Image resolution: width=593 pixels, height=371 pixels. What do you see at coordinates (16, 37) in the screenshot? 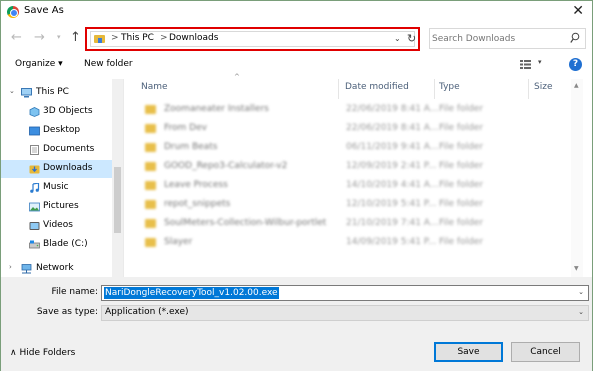
I see `back-arrow-icon: ←` at bounding box center [16, 37].